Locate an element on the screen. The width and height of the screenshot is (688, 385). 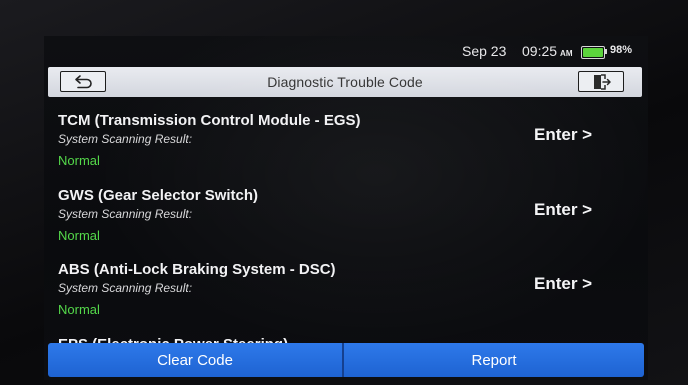
status-time: 09:25 AM is located at coordinates (547, 51).